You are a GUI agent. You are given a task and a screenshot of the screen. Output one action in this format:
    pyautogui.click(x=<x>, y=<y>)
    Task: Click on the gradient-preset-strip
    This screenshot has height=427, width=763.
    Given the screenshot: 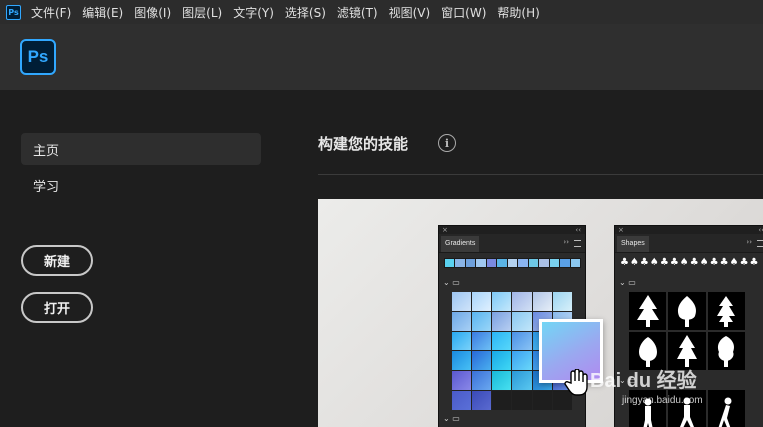 What is the action you would take?
    pyautogui.click(x=512, y=263)
    